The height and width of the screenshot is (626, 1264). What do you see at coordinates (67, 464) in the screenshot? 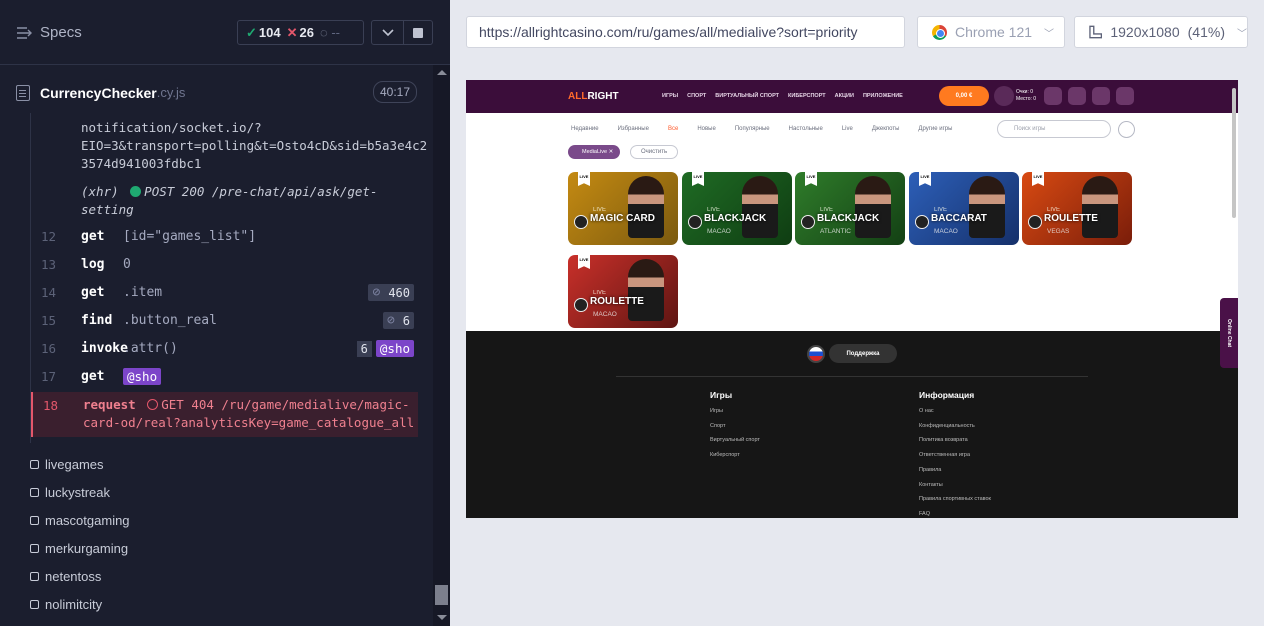
I see `suite-item: livegames` at bounding box center [67, 464].